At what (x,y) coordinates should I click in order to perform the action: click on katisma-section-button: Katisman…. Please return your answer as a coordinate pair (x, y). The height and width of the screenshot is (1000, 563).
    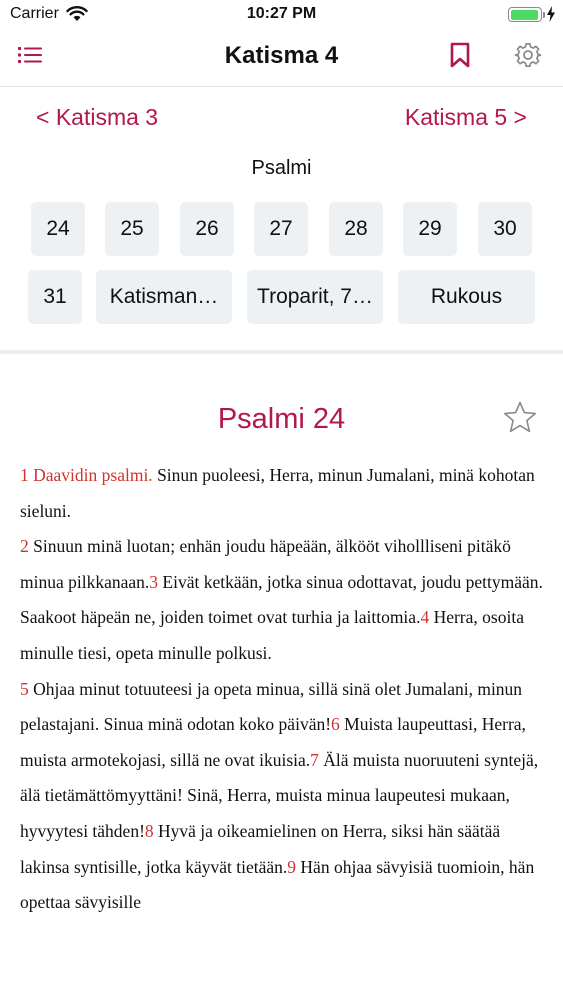
    Looking at the image, I should click on (164, 297).